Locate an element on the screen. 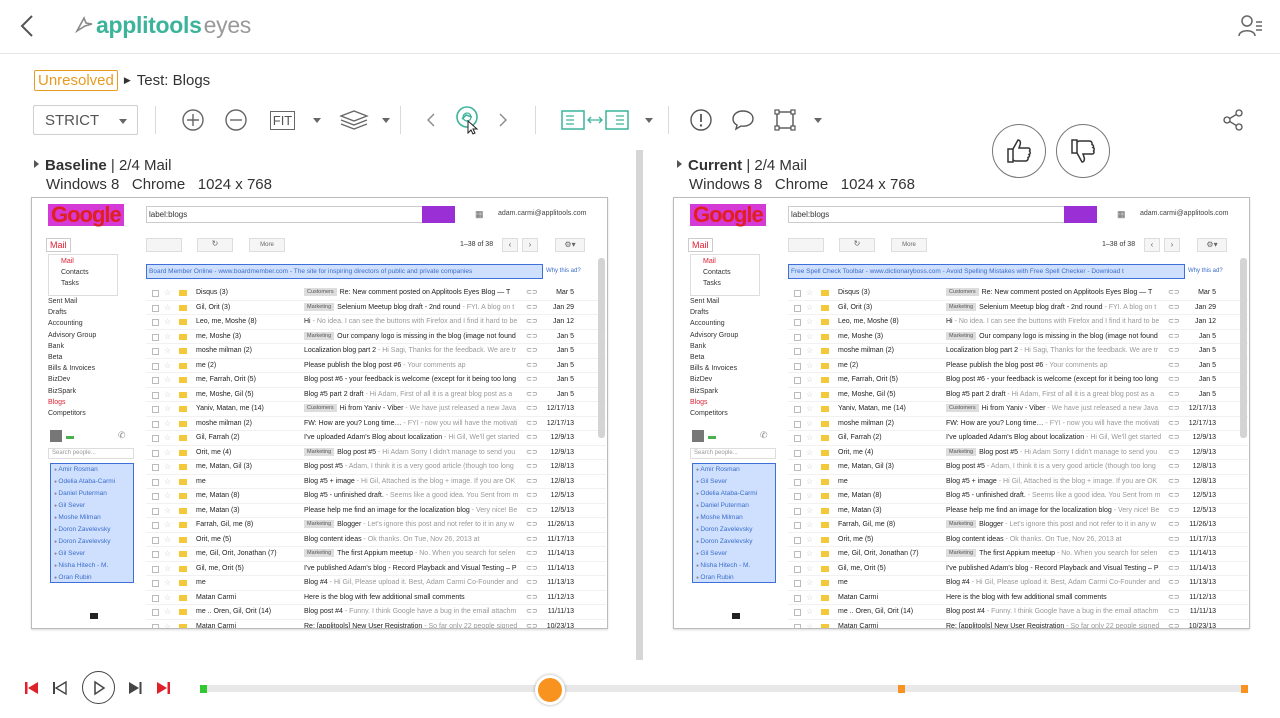 This screenshot has width=1280, height=718. next-diff-icon is located at coordinates (503, 120).